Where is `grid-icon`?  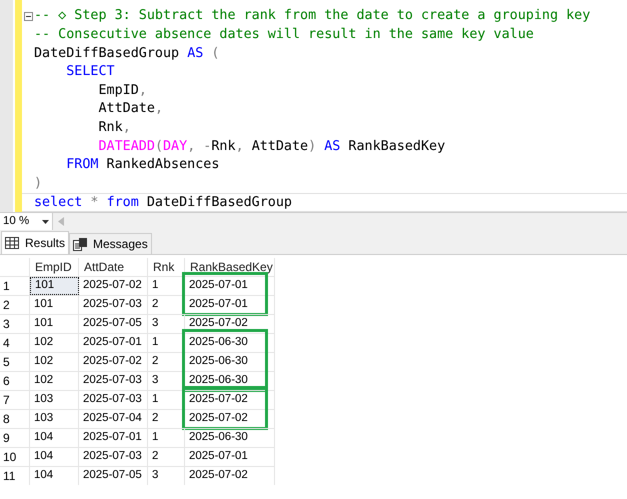 grid-icon is located at coordinates (12, 243).